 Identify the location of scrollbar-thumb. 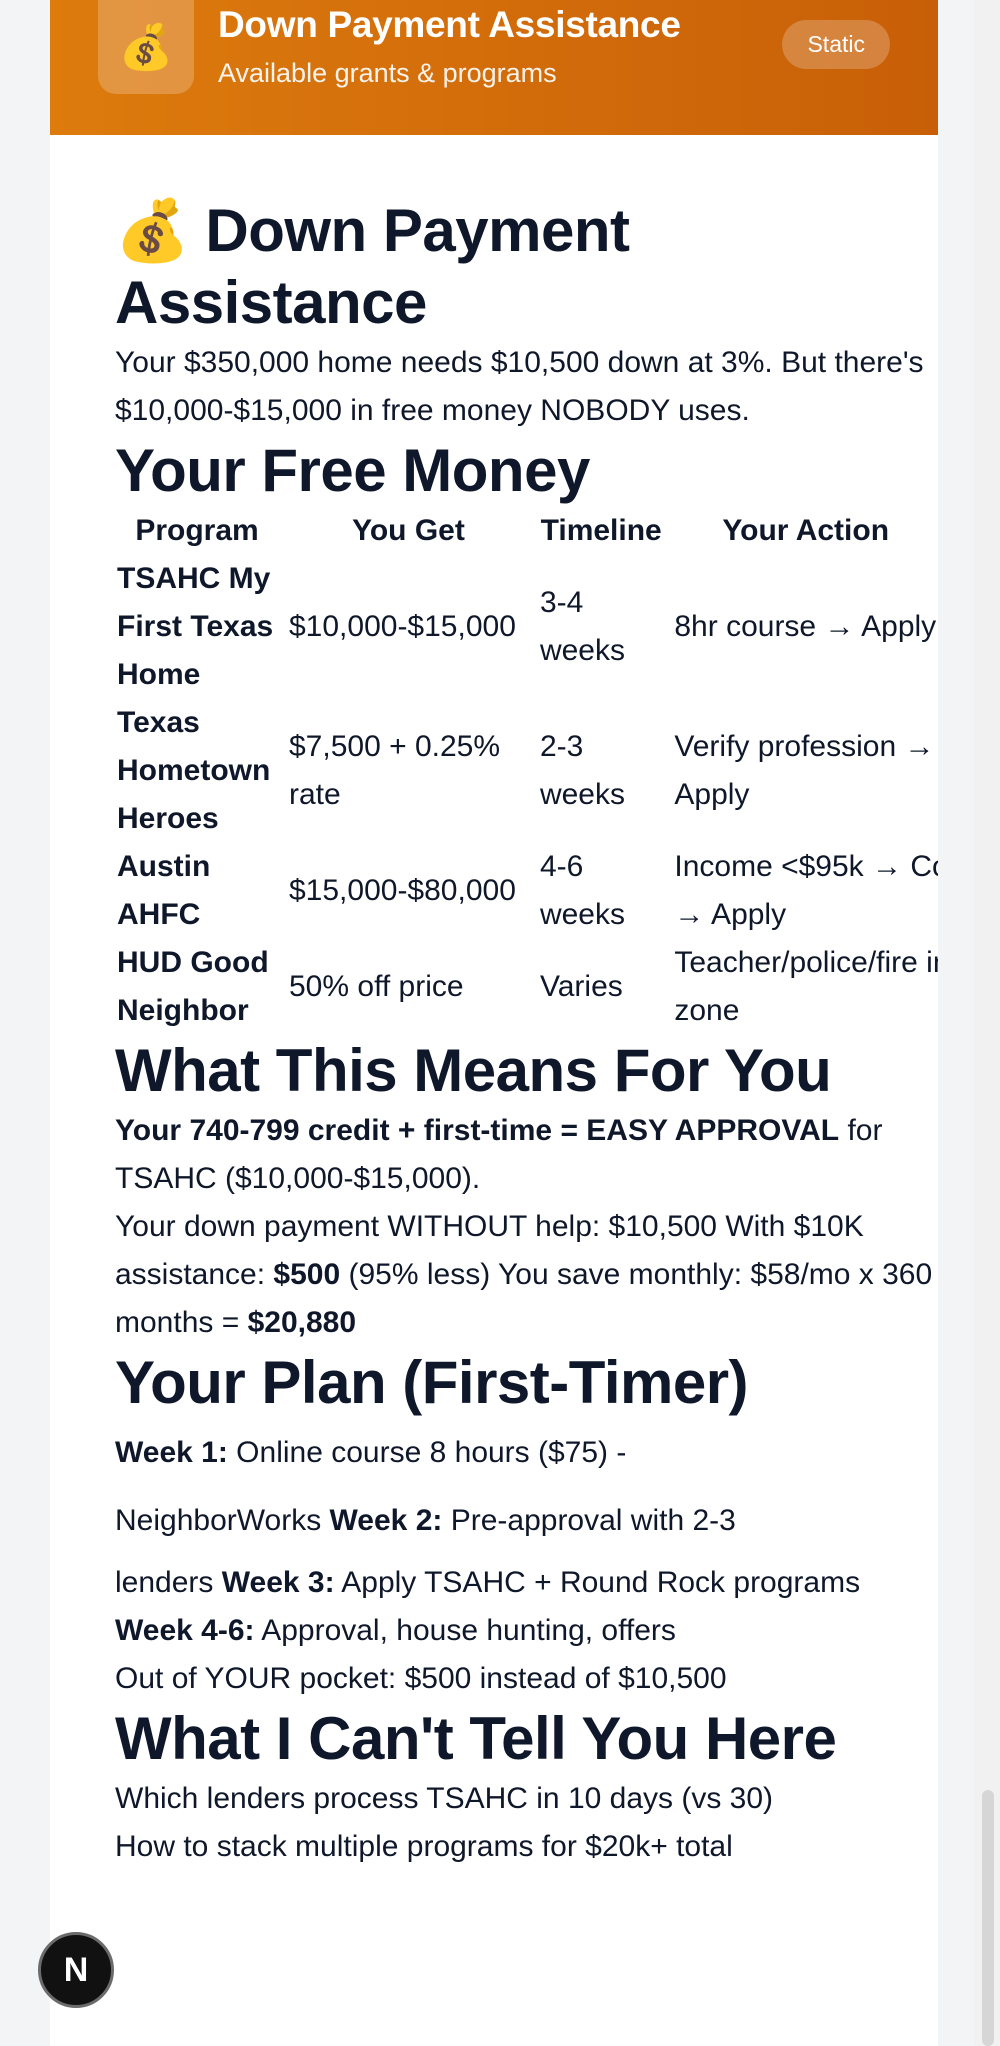
(988, 1918).